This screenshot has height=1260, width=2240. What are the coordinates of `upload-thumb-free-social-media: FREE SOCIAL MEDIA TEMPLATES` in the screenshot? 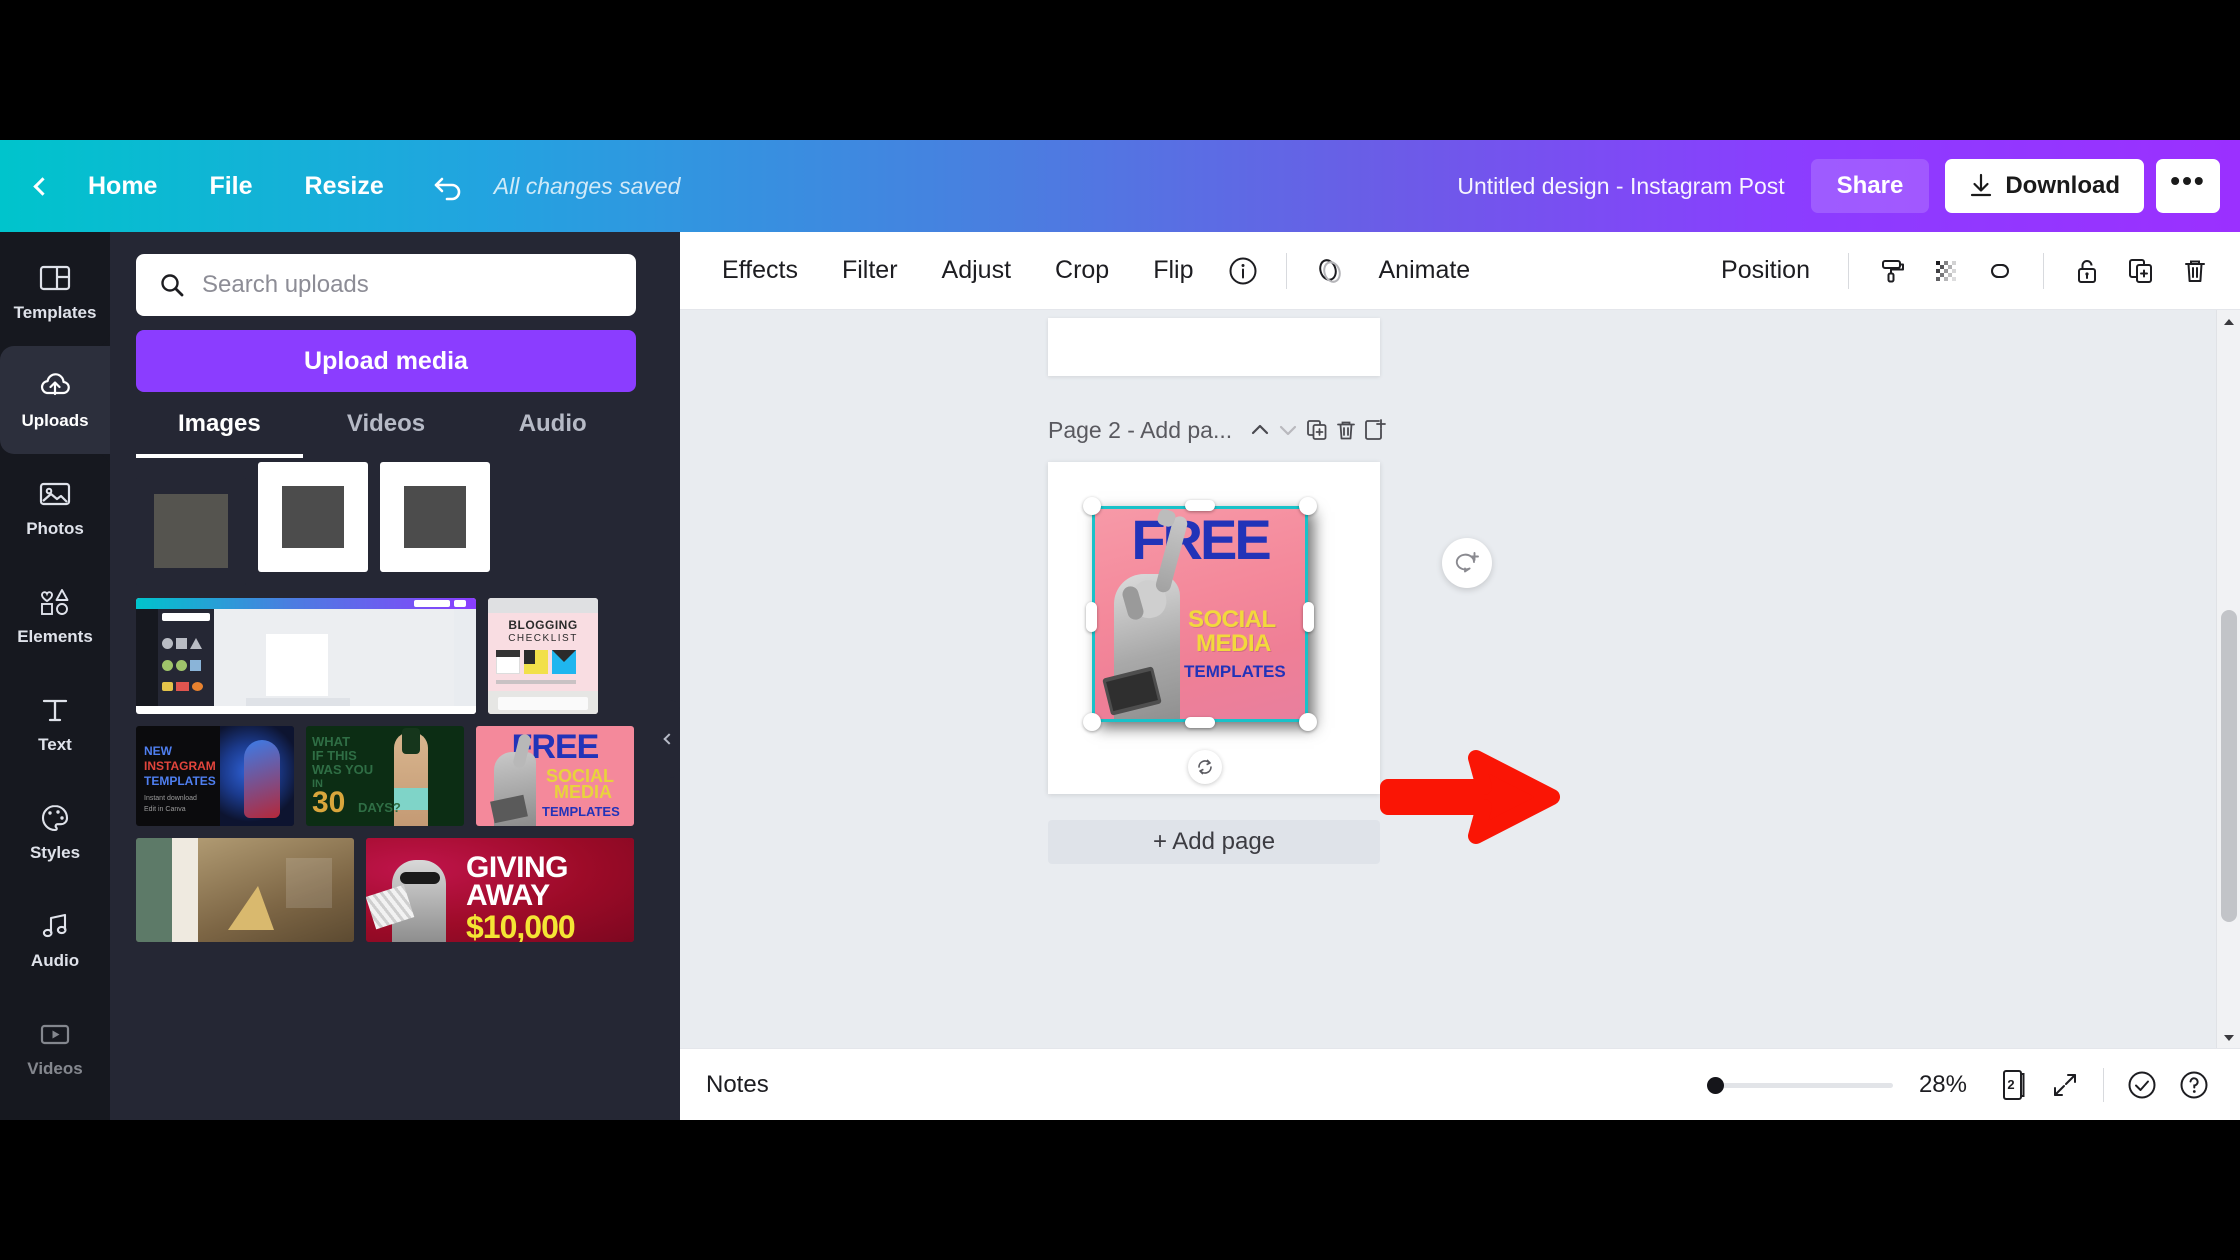 It's located at (555, 776).